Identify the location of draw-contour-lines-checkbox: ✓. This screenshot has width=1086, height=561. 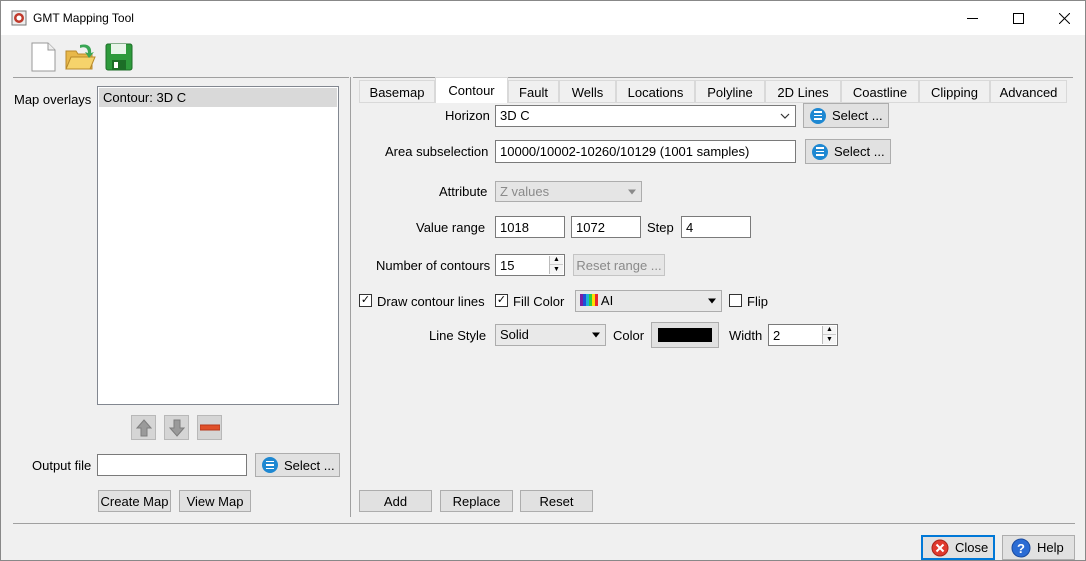
(365, 300).